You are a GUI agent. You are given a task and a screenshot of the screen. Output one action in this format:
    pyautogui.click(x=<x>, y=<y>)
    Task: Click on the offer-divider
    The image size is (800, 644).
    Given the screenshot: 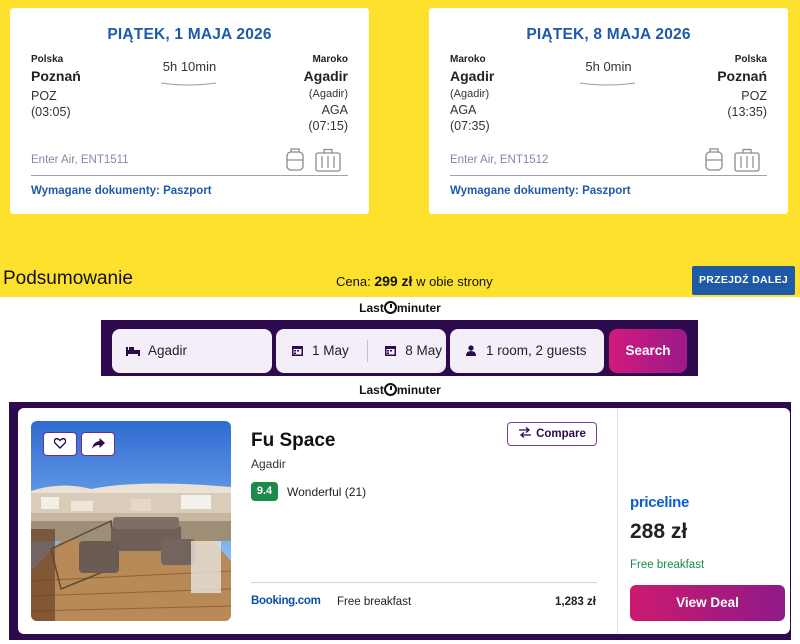 What is the action you would take?
    pyautogui.click(x=424, y=582)
    